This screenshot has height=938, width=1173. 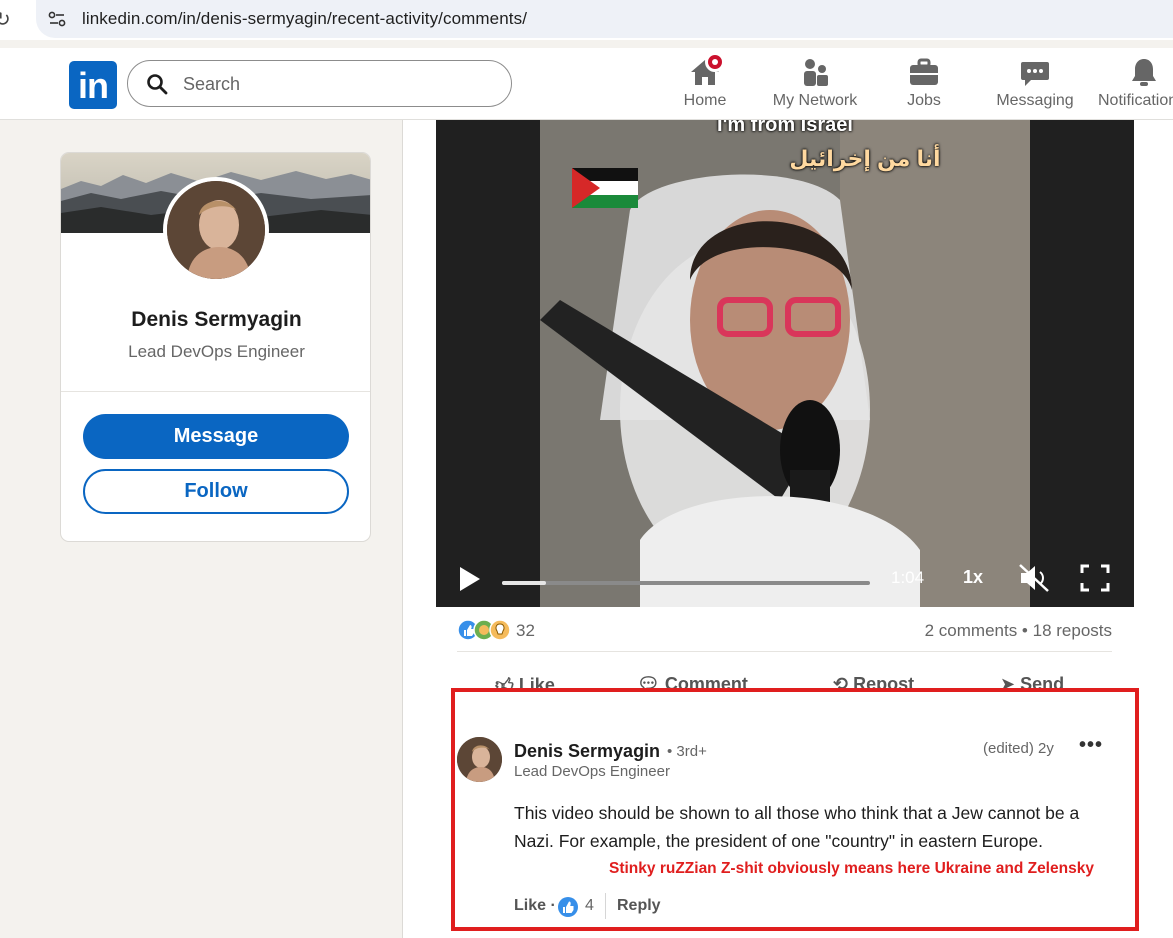 I want to click on home-icon, so click(x=707, y=70).